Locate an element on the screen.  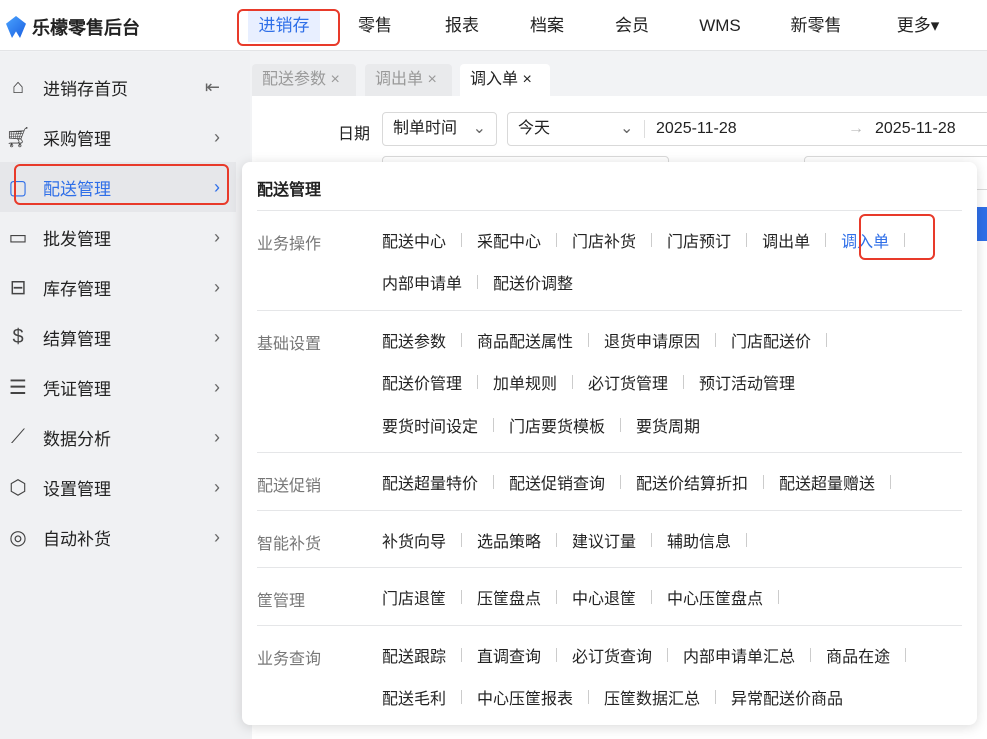
menu-item: 要货周期 is located at coordinates (668, 425).